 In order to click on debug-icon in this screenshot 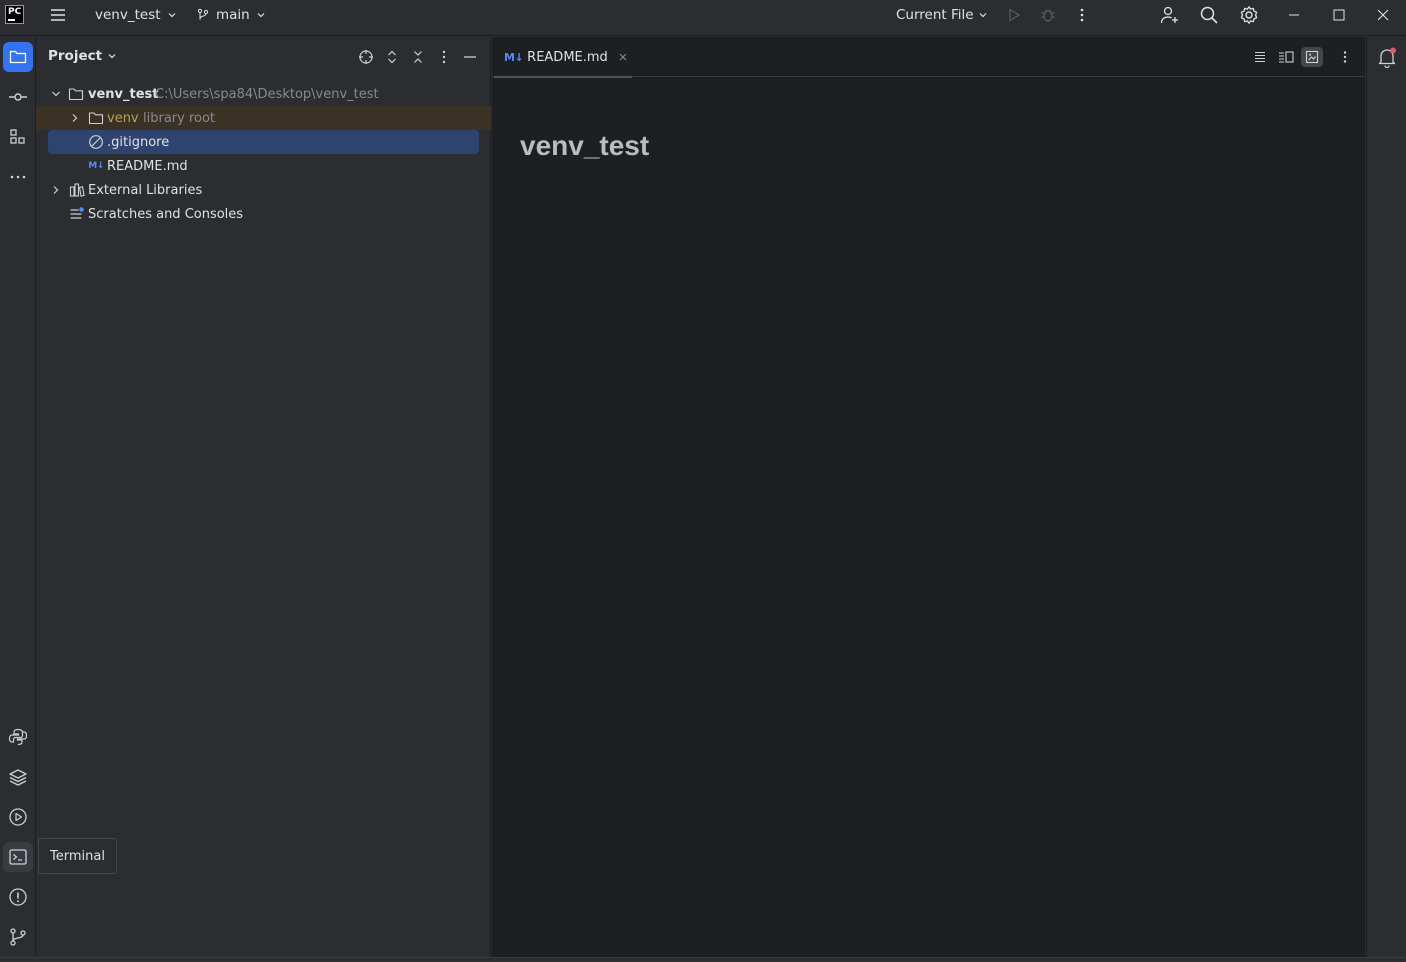, I will do `click(1048, 15)`.